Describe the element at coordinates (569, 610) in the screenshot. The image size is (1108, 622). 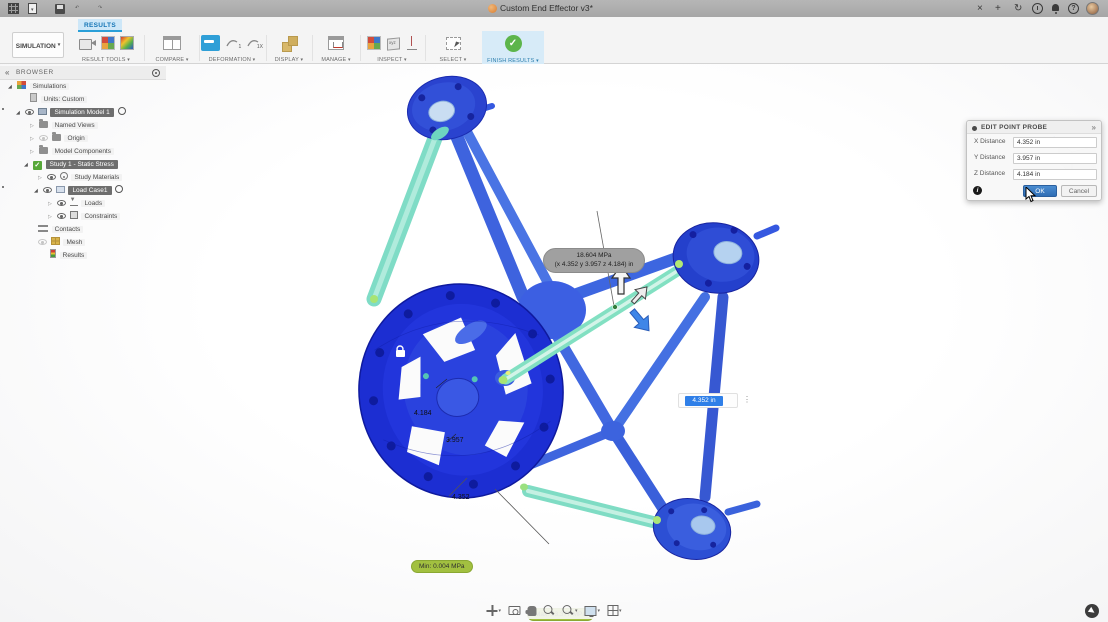
I see `zoom-window-tool` at that location.